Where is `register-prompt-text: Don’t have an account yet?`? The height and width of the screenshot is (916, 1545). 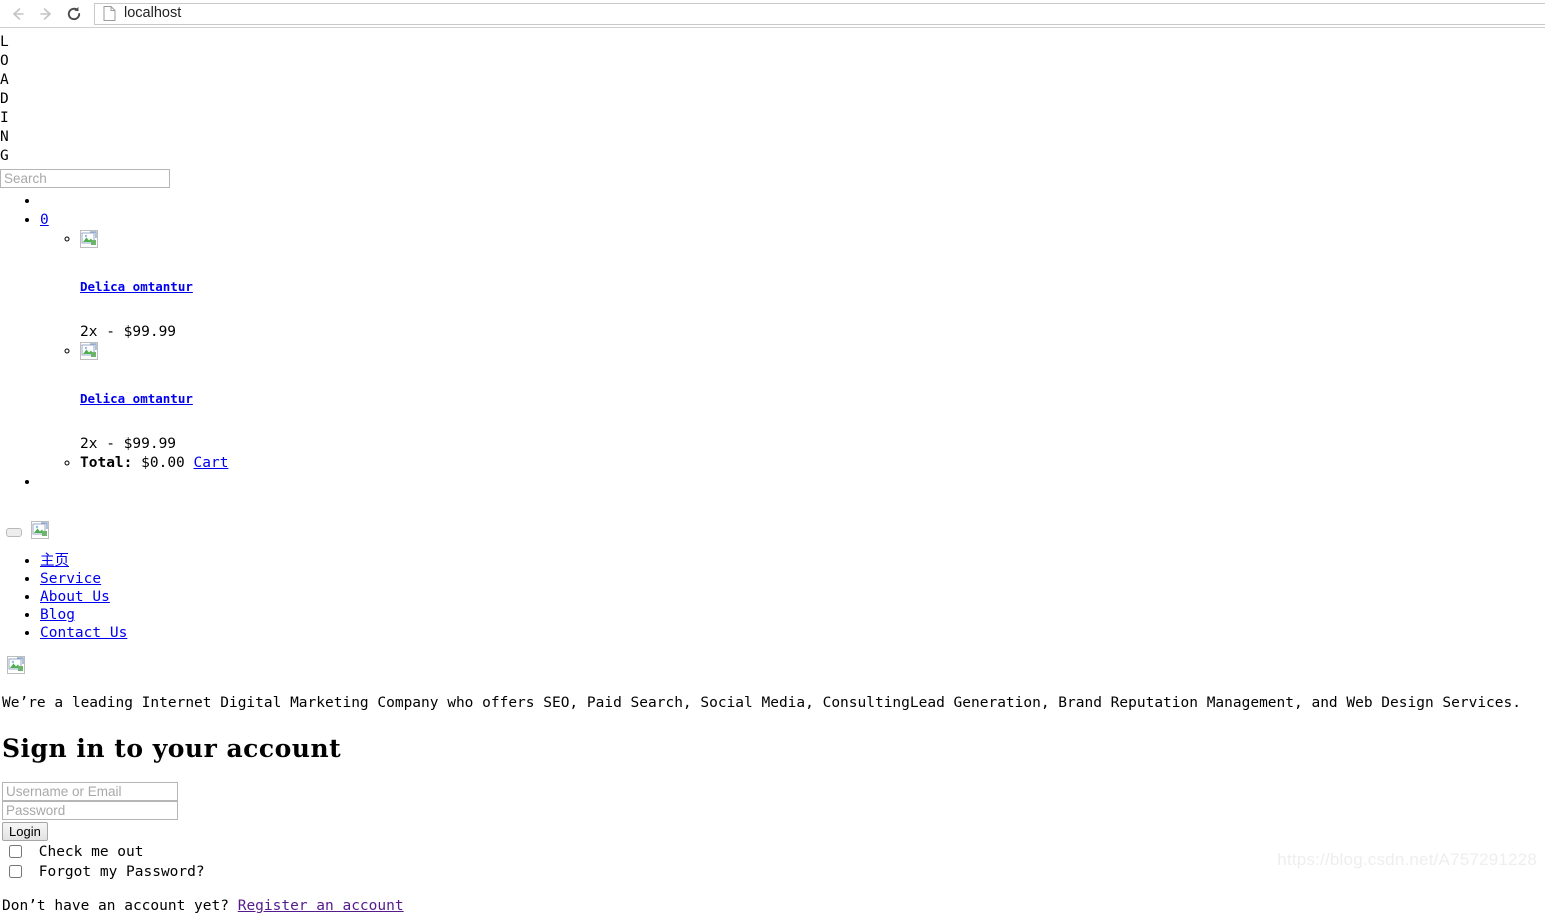 register-prompt-text: Don’t have an account yet? is located at coordinates (115, 906).